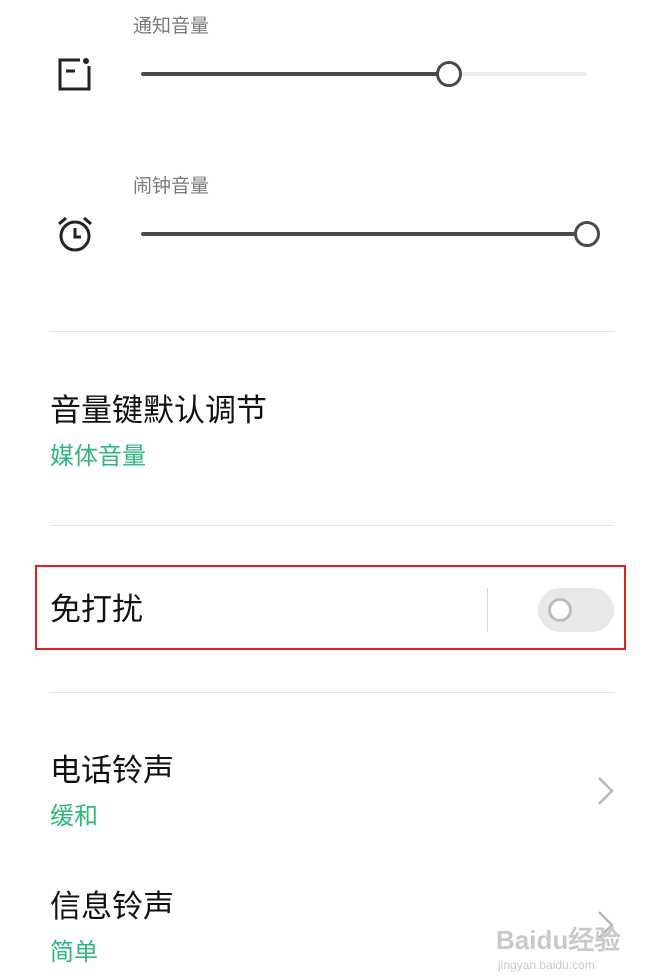 The height and width of the screenshot is (980, 647). What do you see at coordinates (576, 610) in the screenshot?
I see `do-not-disturb-toggle` at bounding box center [576, 610].